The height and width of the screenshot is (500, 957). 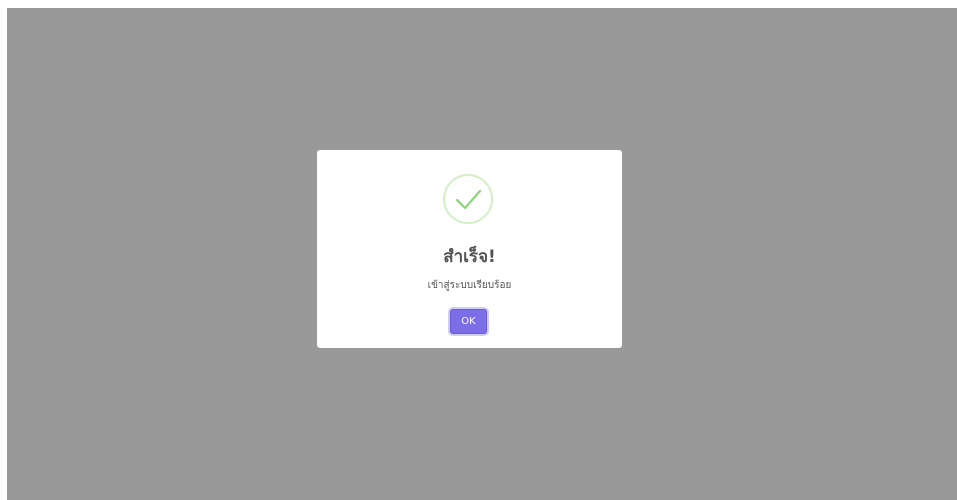 I want to click on checkmark-success-icon, so click(x=468, y=199).